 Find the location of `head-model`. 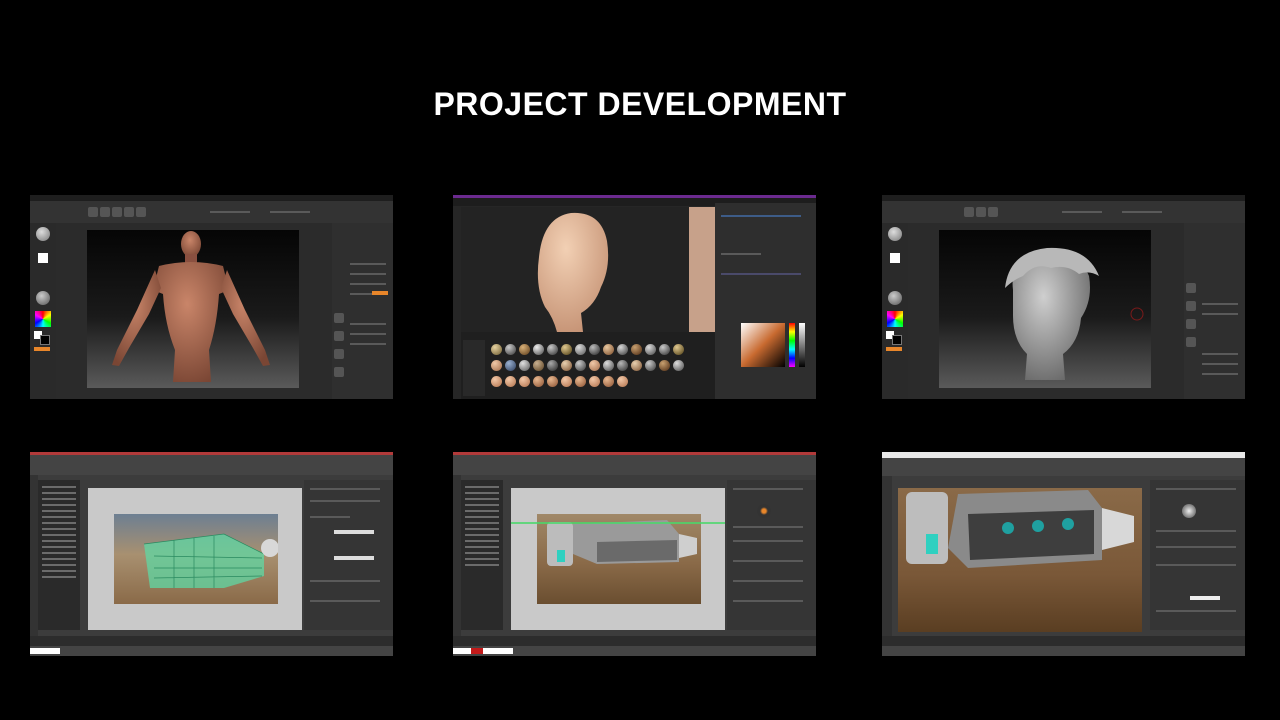

head-model is located at coordinates (573, 272).